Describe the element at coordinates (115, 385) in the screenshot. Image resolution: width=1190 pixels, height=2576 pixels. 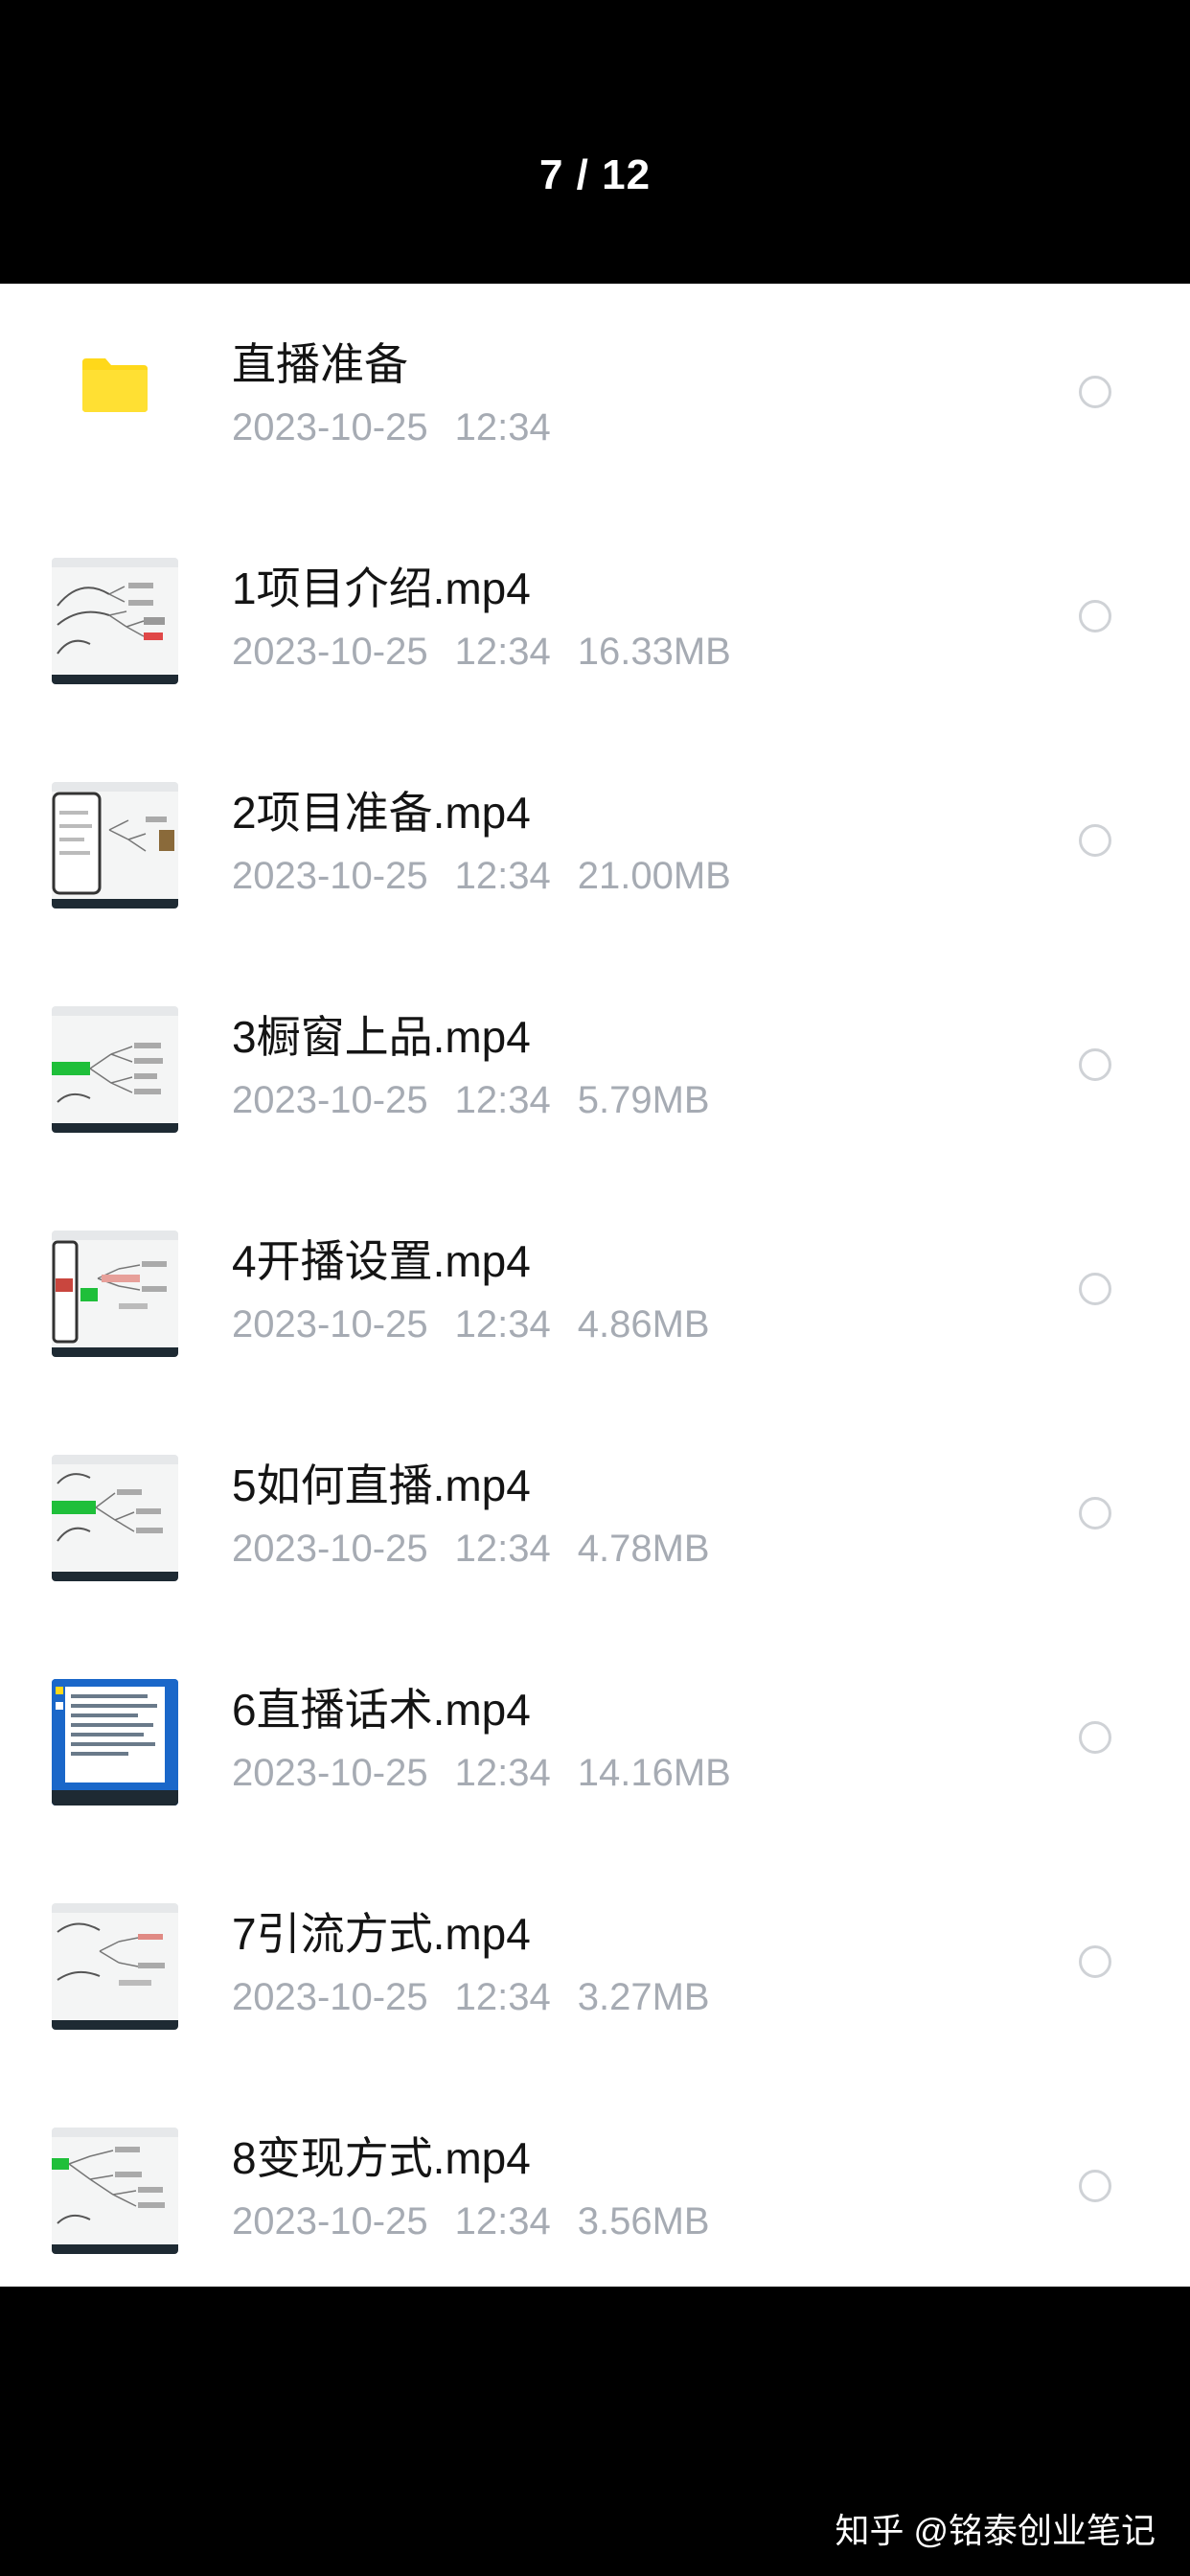
I see `folder-icon` at that location.